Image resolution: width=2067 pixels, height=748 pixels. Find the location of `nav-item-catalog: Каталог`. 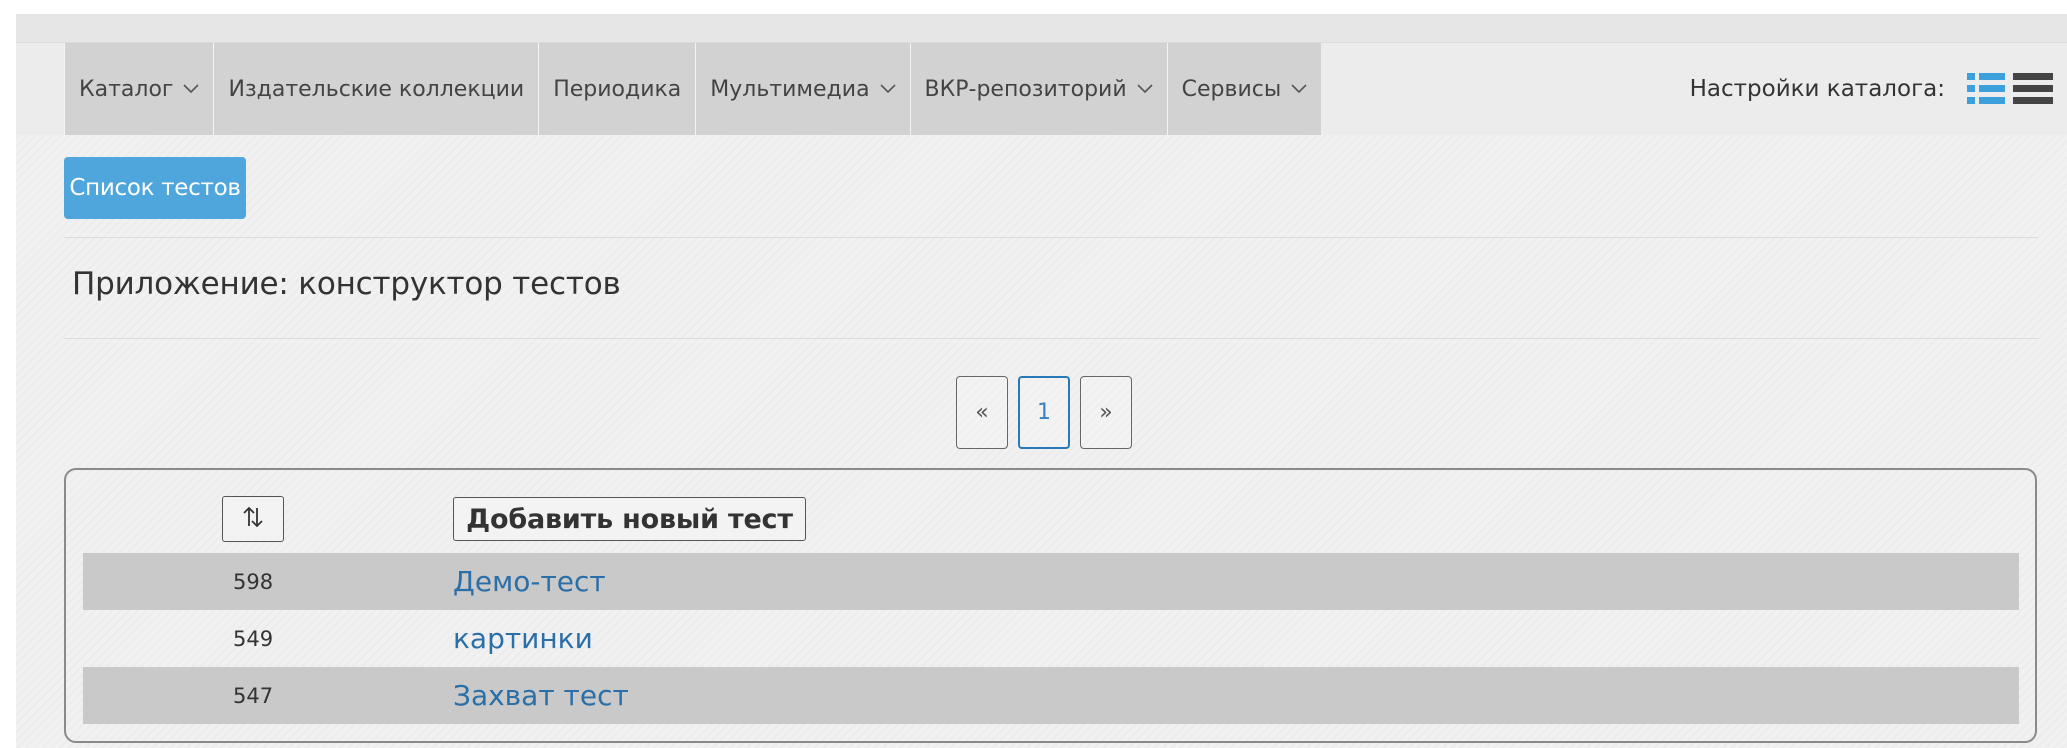

nav-item-catalog: Каталог is located at coordinates (139, 89).